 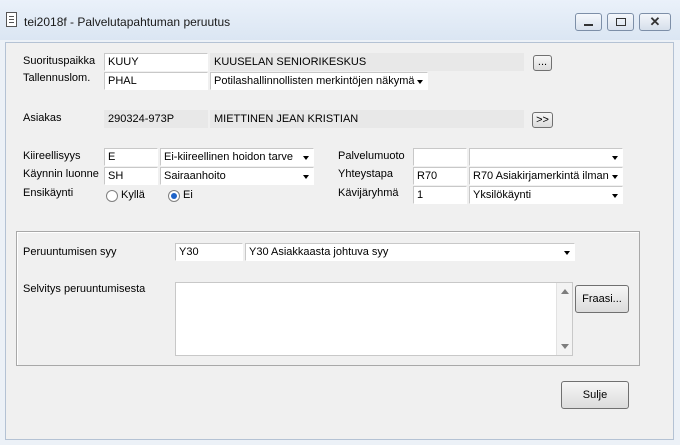 What do you see at coordinates (595, 395) in the screenshot?
I see `close-button: Sulje` at bounding box center [595, 395].